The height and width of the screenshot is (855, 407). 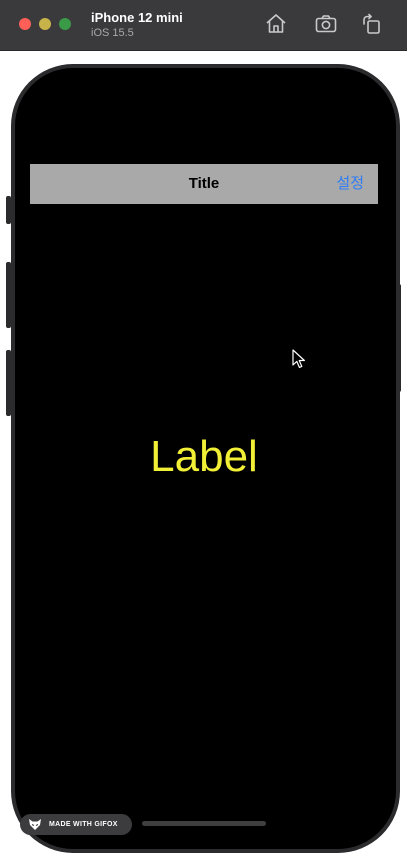 I want to click on nav-title: Title, so click(x=204, y=183).